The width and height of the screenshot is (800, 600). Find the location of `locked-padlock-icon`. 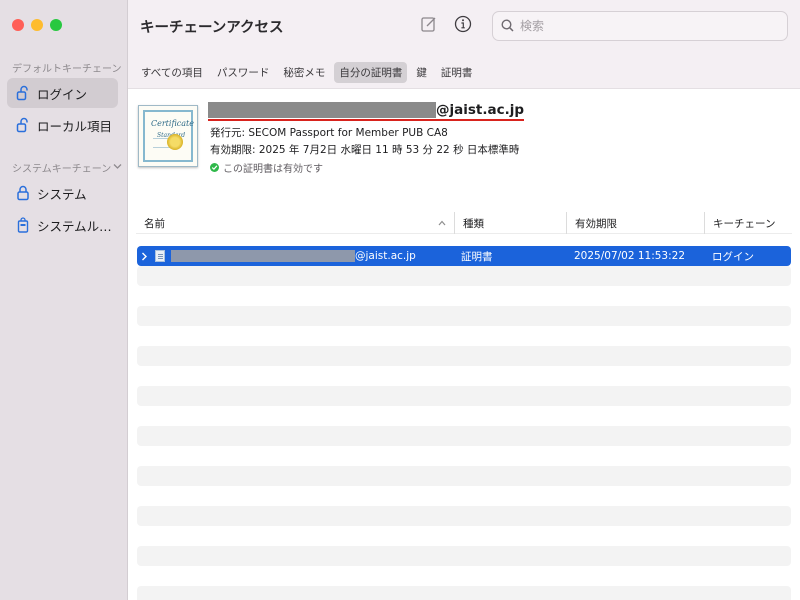

locked-padlock-icon is located at coordinates (23, 193).